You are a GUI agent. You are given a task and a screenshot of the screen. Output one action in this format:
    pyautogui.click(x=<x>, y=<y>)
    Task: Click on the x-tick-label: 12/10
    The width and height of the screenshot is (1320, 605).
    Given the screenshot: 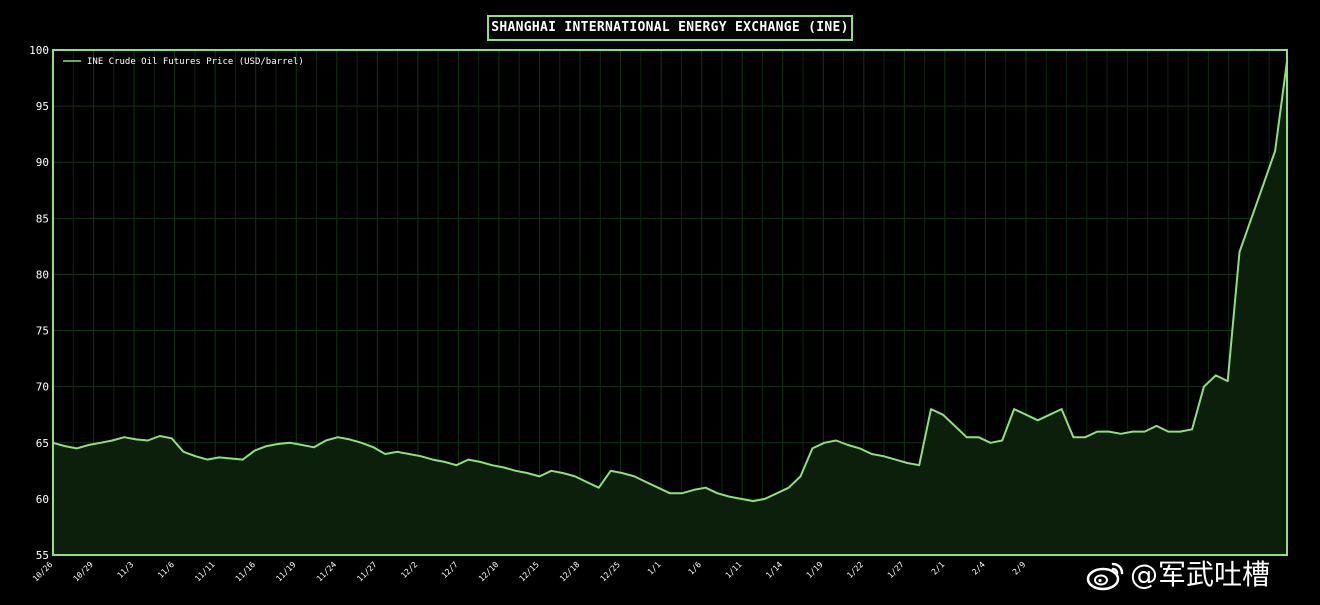 What is the action you would take?
    pyautogui.click(x=489, y=572)
    